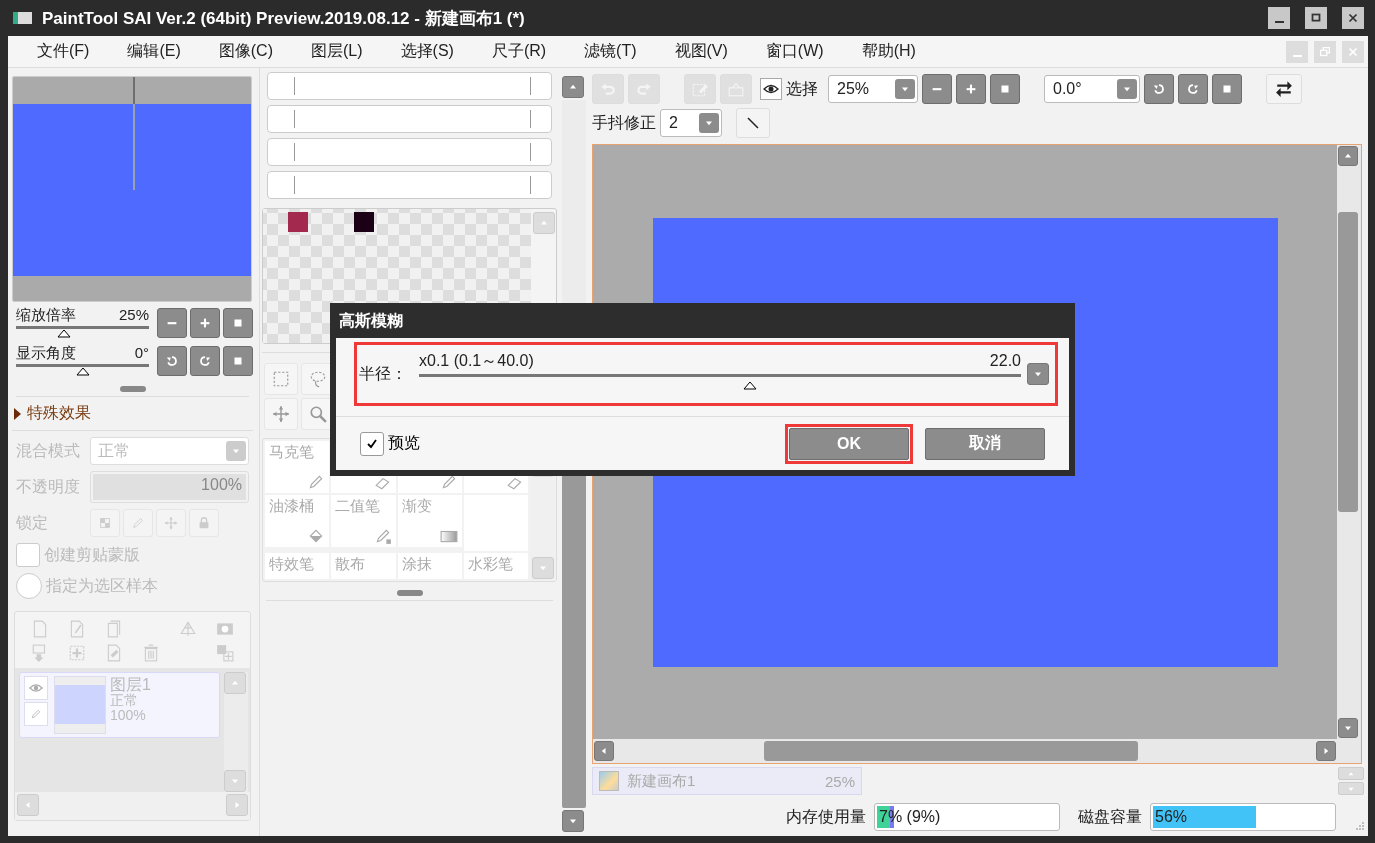 The width and height of the screenshot is (1375, 843). I want to click on stabilizer-dropdown: 2, so click(691, 123).